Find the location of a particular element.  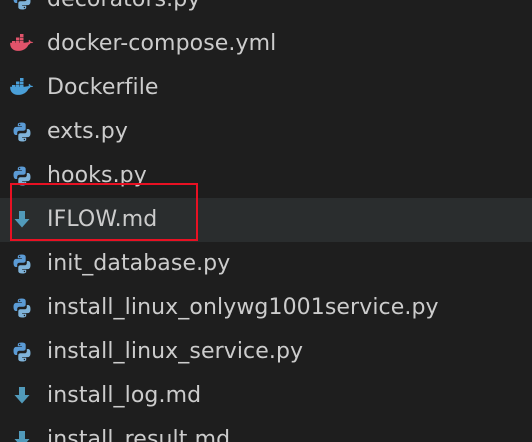

file-name: hooks.py is located at coordinates (97, 175).